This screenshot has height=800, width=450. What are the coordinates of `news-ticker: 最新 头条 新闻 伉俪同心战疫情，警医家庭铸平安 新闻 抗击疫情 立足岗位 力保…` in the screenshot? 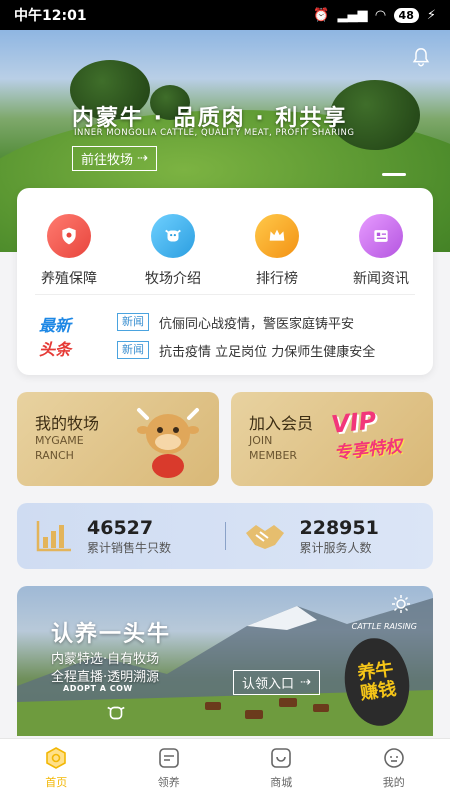 It's located at (228, 336).